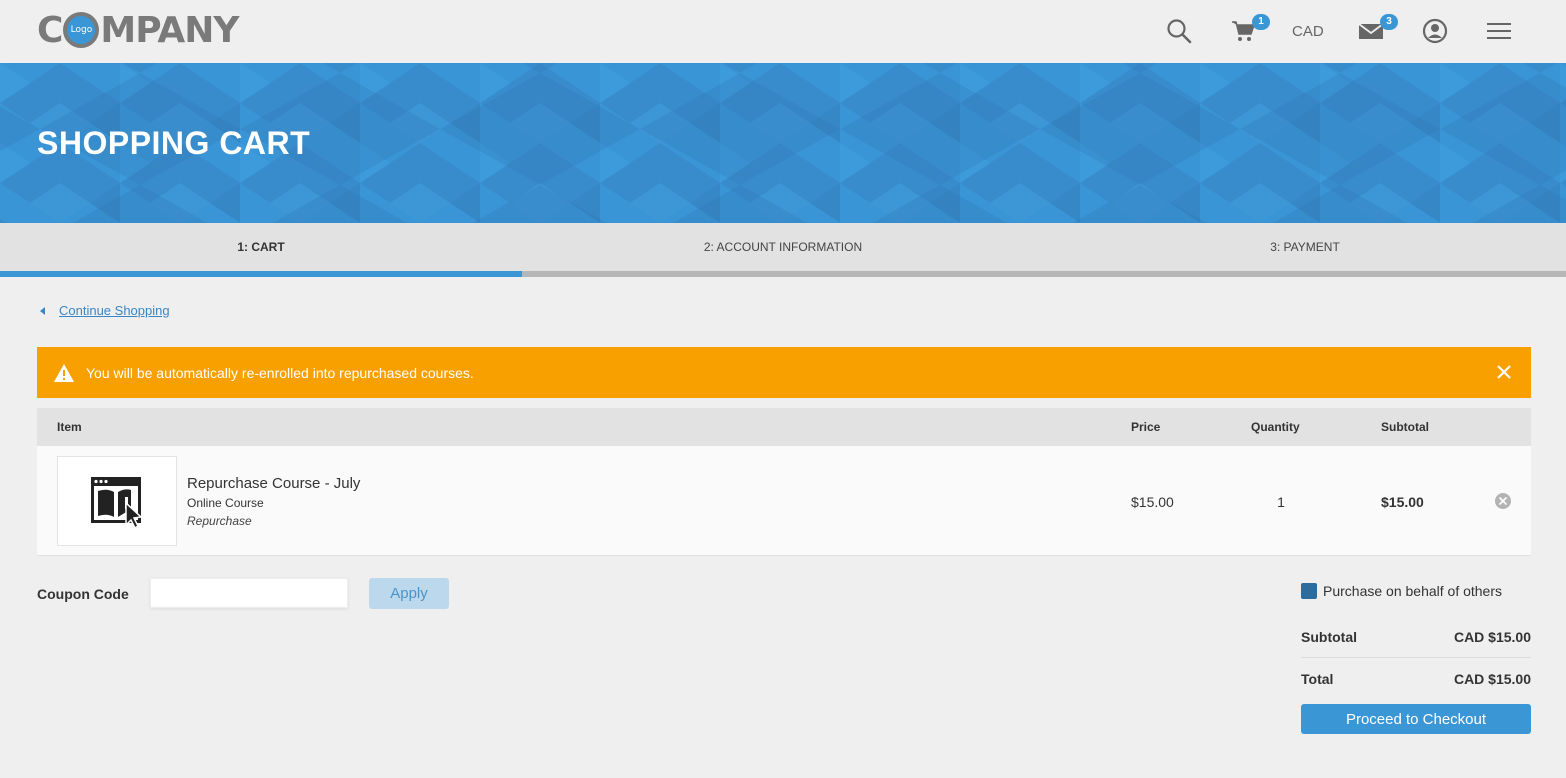 This screenshot has height=778, width=1566. I want to click on cart-icon: 1, so click(1249, 30).